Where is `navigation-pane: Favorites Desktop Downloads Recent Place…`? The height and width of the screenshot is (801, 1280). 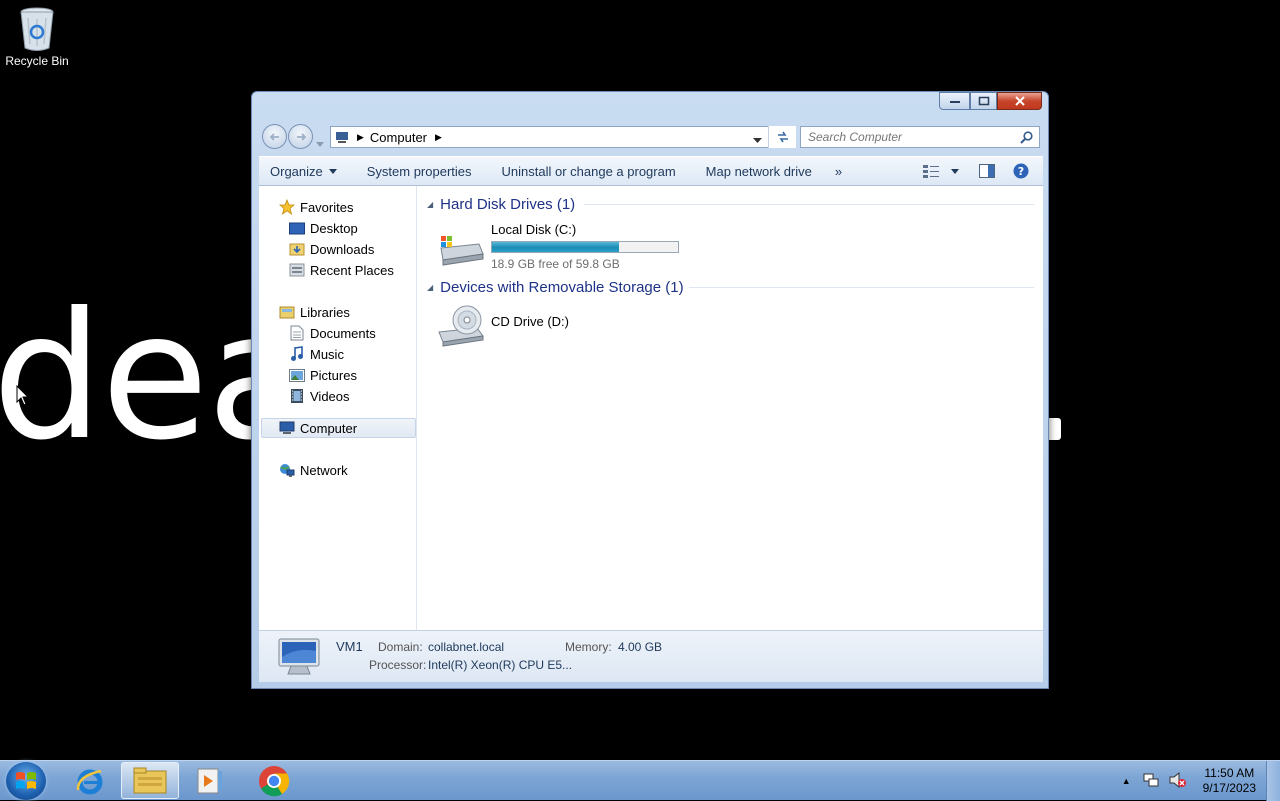 navigation-pane: Favorites Desktop Downloads Recent Place… is located at coordinates (338, 408).